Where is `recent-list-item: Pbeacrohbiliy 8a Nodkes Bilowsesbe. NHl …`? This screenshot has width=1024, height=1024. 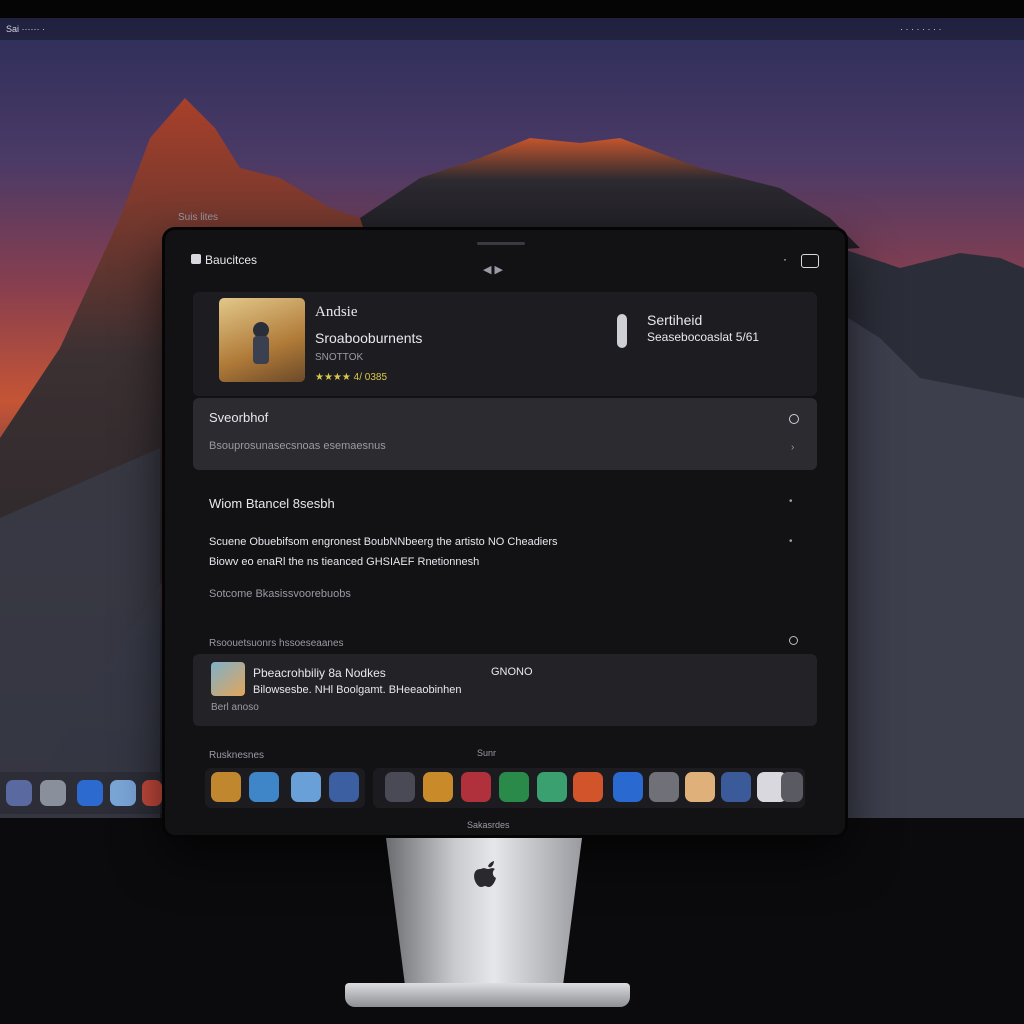
recent-list-item: Pbeacrohbiliy 8a Nodkes Bilowsesbe. NHl … is located at coordinates (505, 690).